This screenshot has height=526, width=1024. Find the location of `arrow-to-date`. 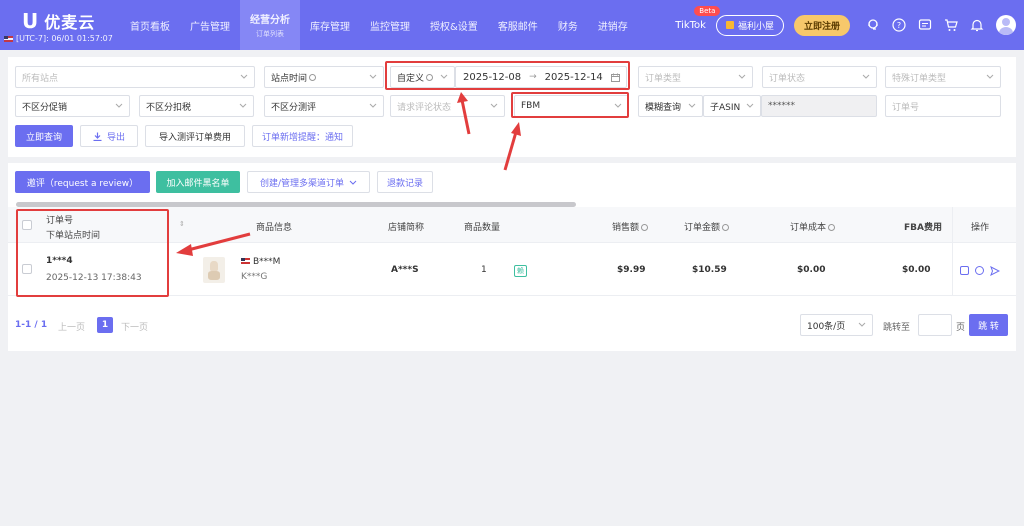

arrow-to-date is located at coordinates (464, 113).